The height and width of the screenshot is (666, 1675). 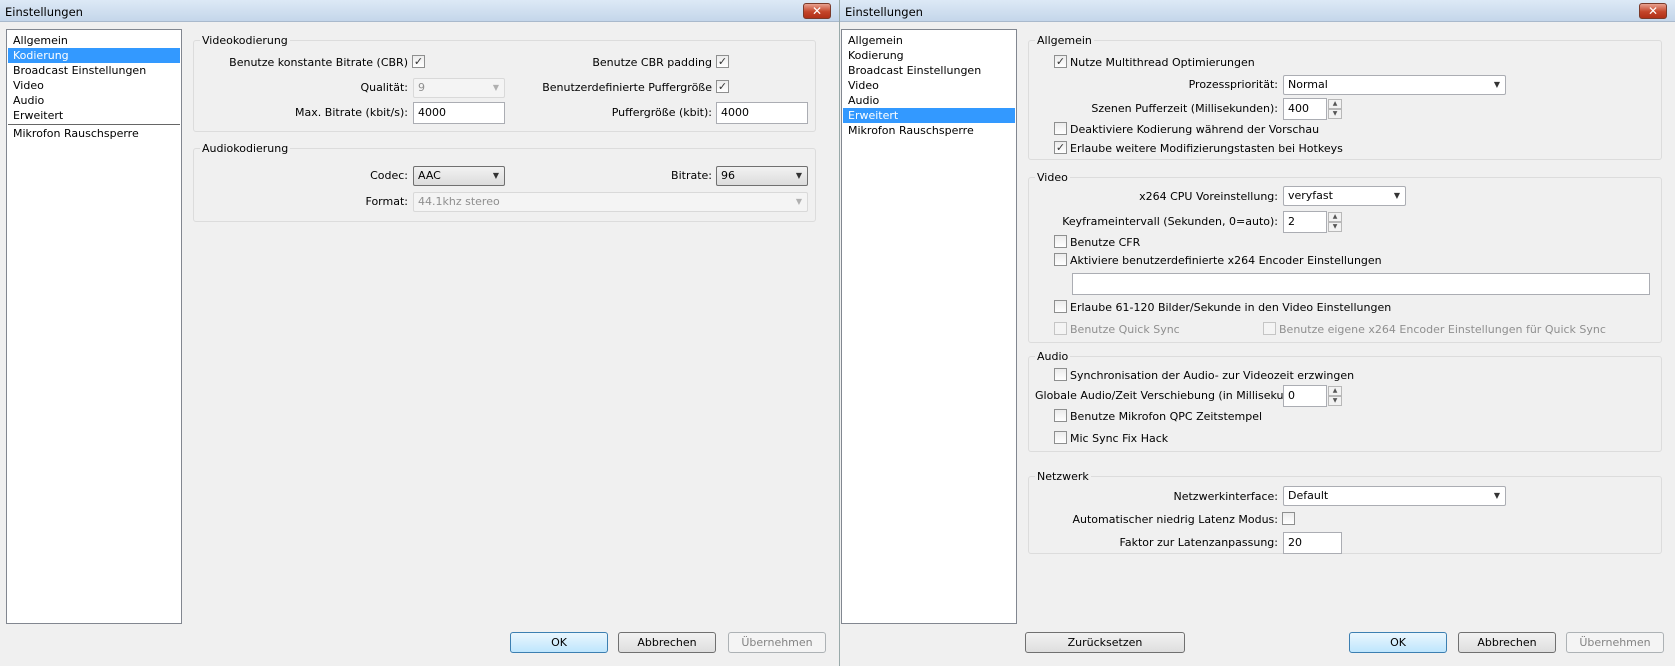 What do you see at coordinates (1052, 177) in the screenshot?
I see `group-title: Video` at bounding box center [1052, 177].